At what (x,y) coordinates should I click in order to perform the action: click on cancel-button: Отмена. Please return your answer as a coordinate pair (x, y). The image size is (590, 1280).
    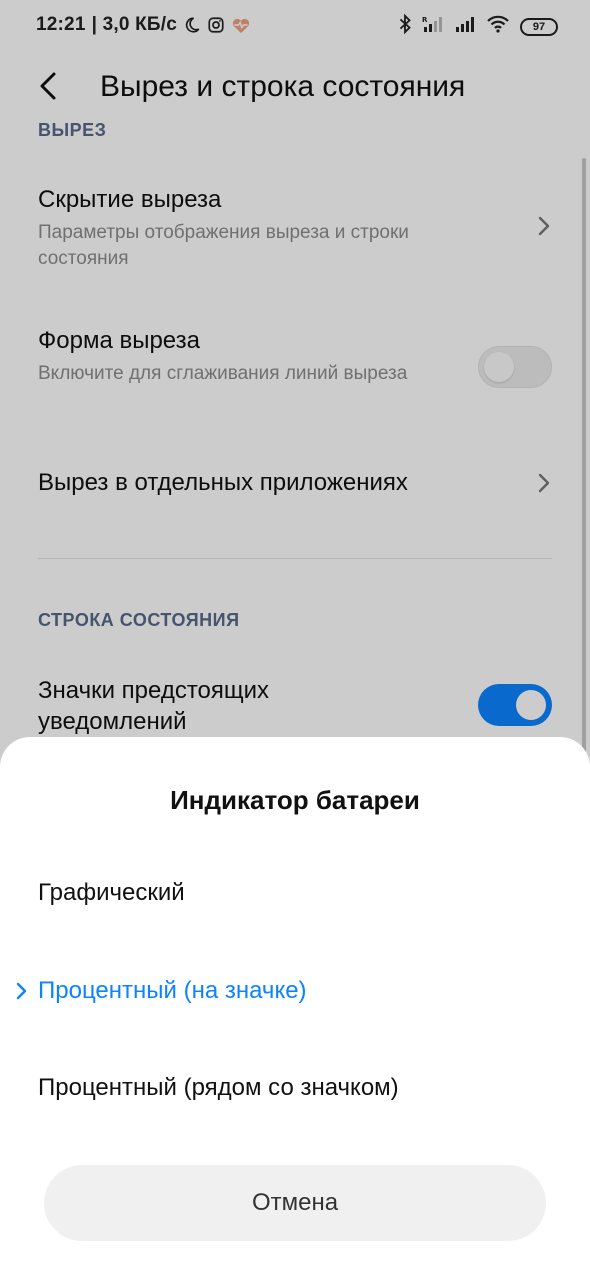
    Looking at the image, I should click on (295, 1203).